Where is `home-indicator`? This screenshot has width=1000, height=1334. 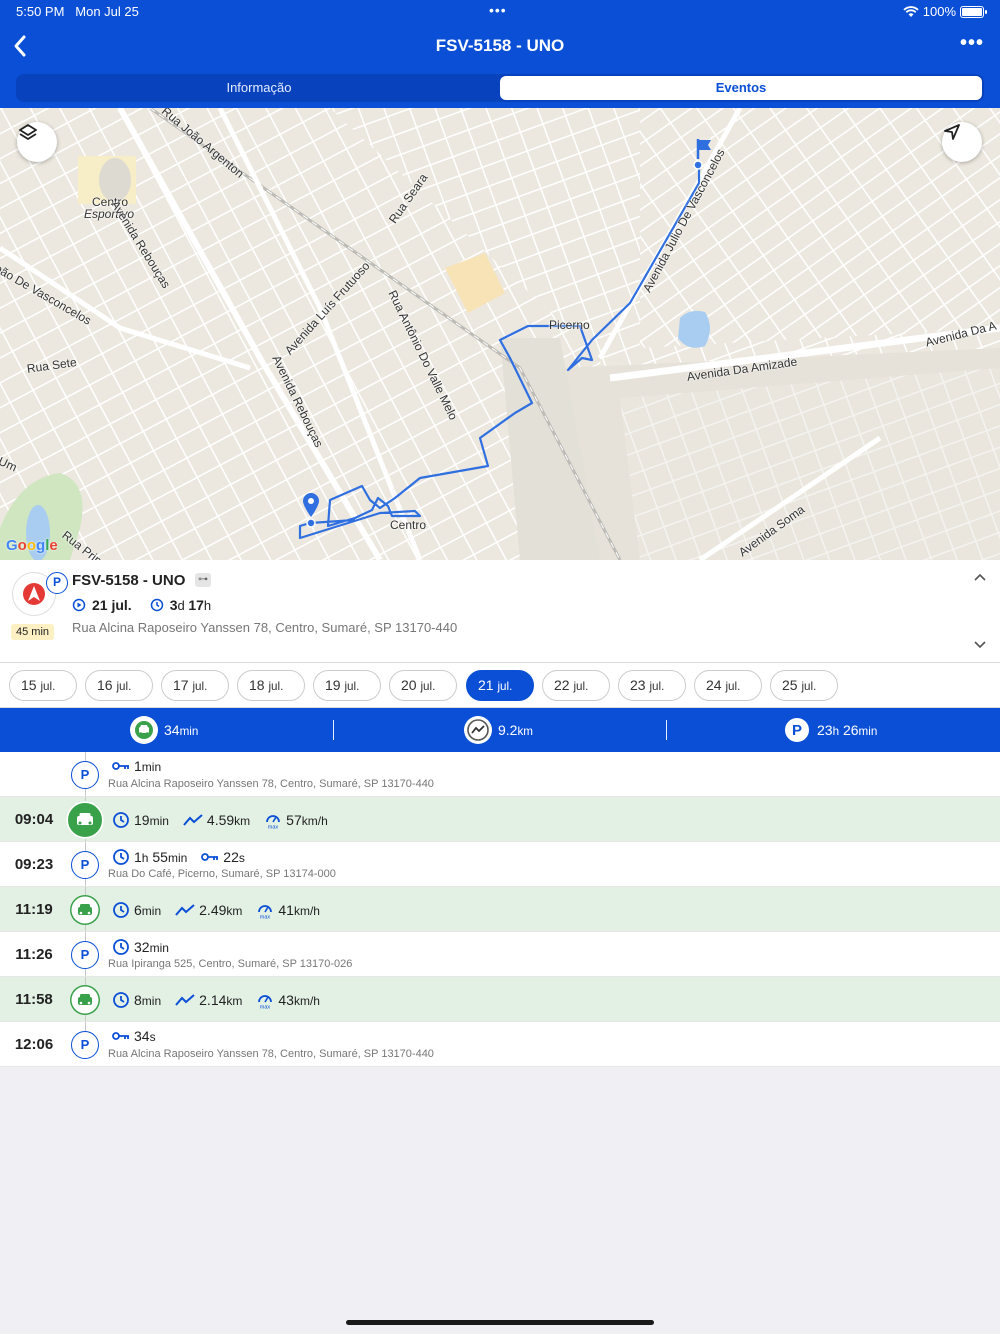 home-indicator is located at coordinates (500, 1322).